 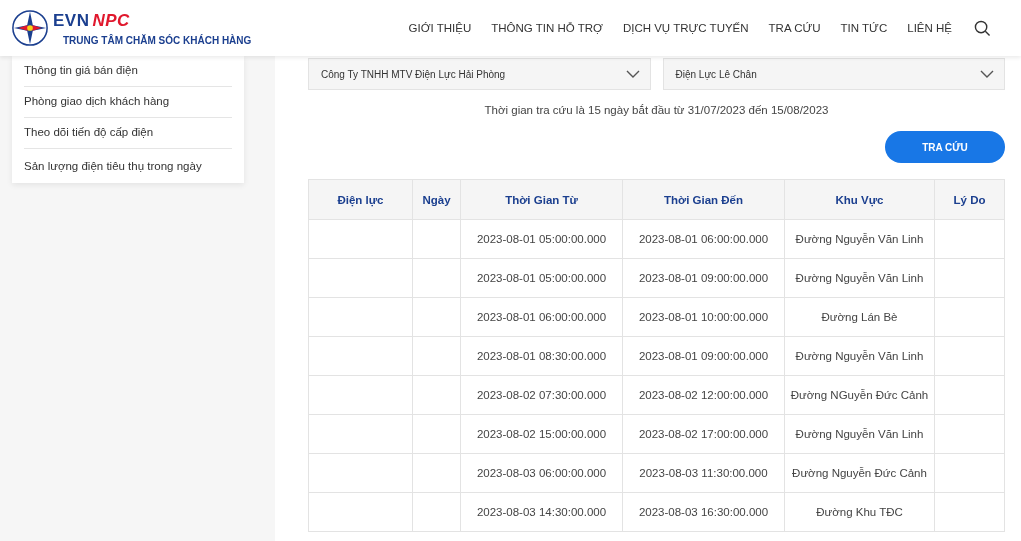 I want to click on table-cell: Đường NGuyễn Đức Cảnh, so click(x=859, y=395).